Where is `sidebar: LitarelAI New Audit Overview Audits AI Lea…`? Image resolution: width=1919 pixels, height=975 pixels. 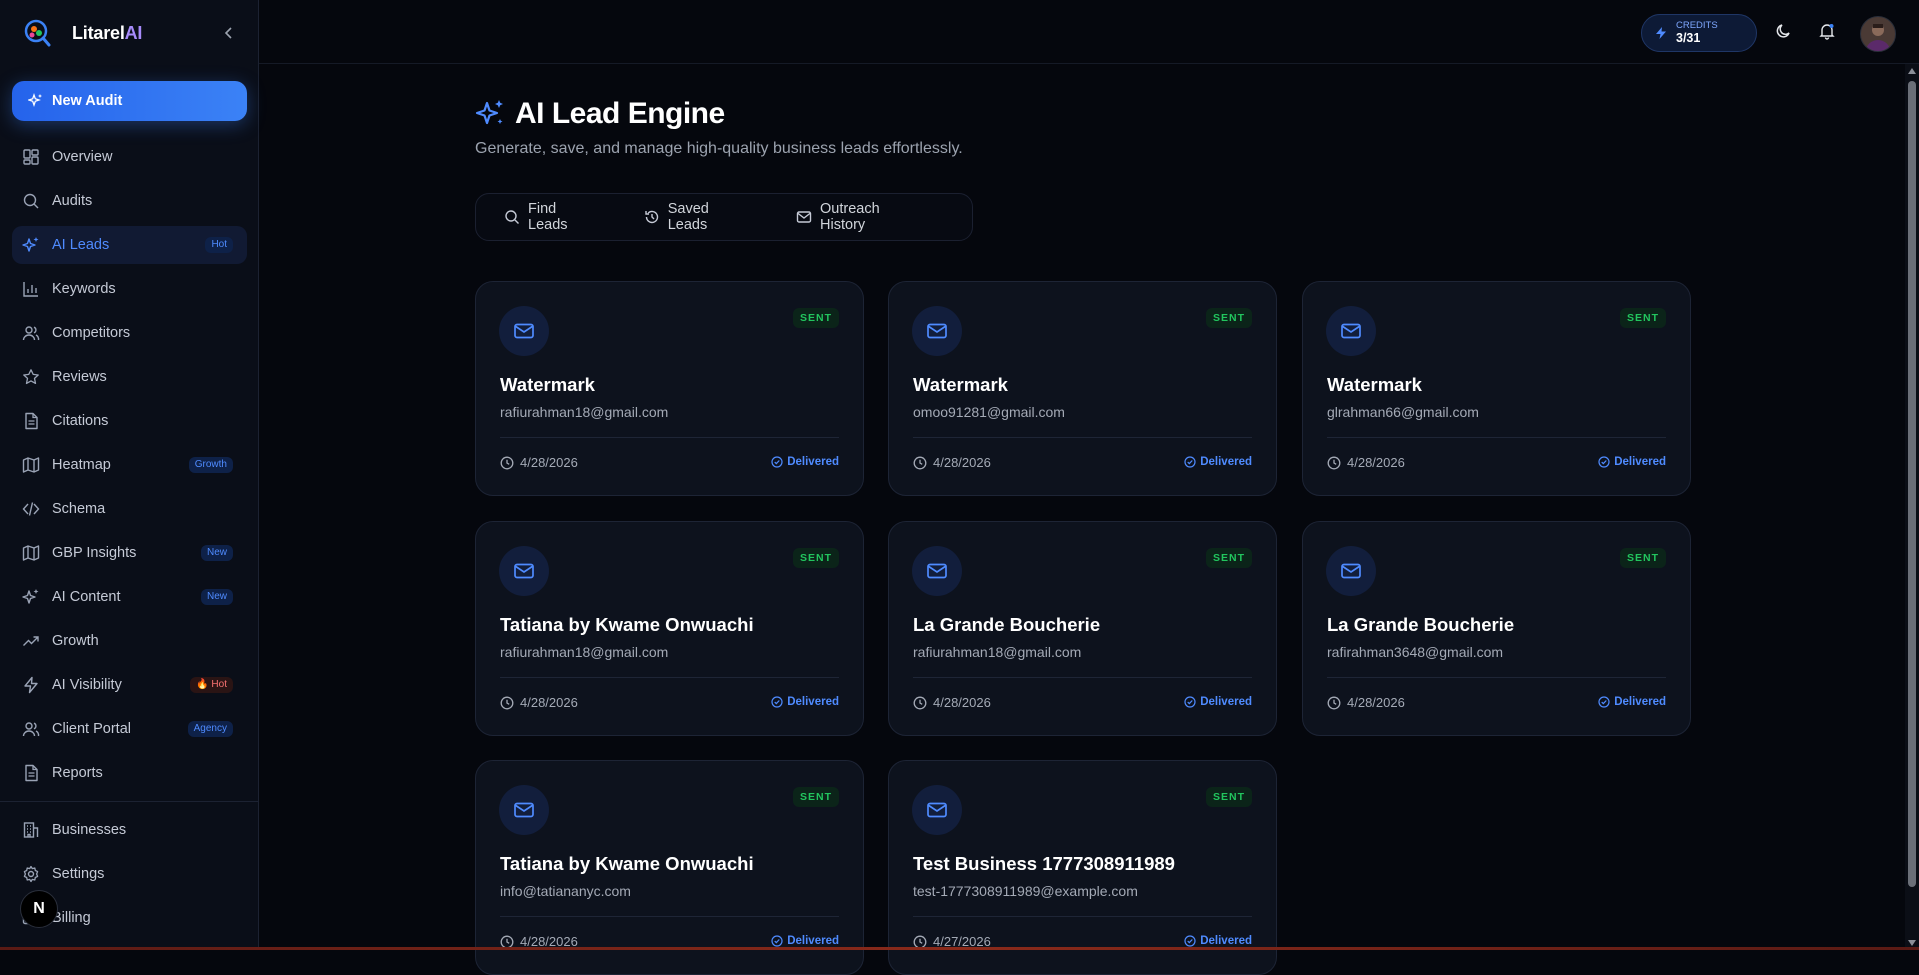 sidebar: LitarelAI New Audit Overview Audits AI Lea… is located at coordinates (129, 475).